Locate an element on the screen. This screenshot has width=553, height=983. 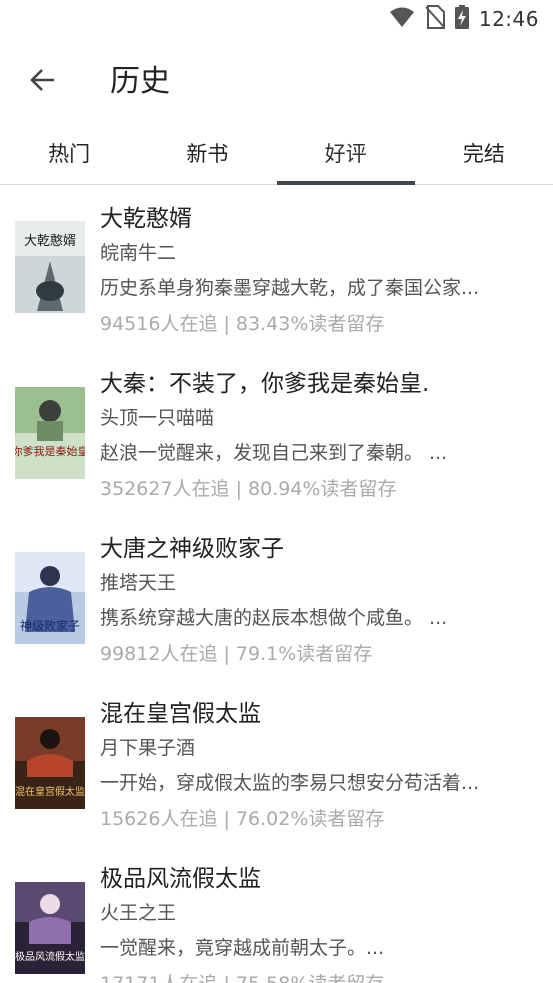
book-cover: 神级败家子 is located at coordinates (50, 598).